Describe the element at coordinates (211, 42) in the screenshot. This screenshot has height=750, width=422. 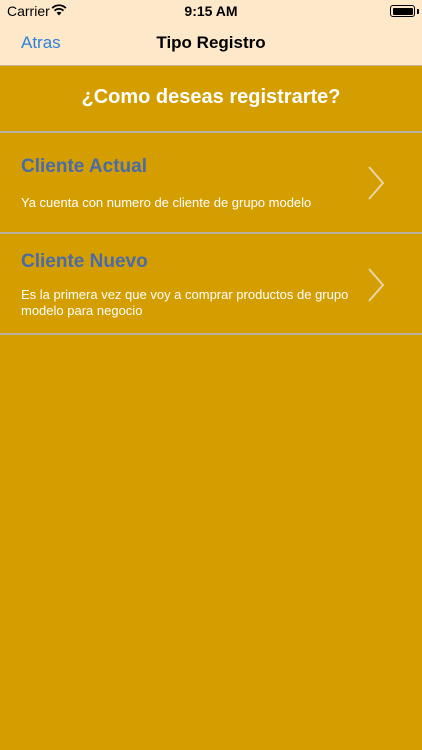
I see `page-title: Tipo Registro` at that location.